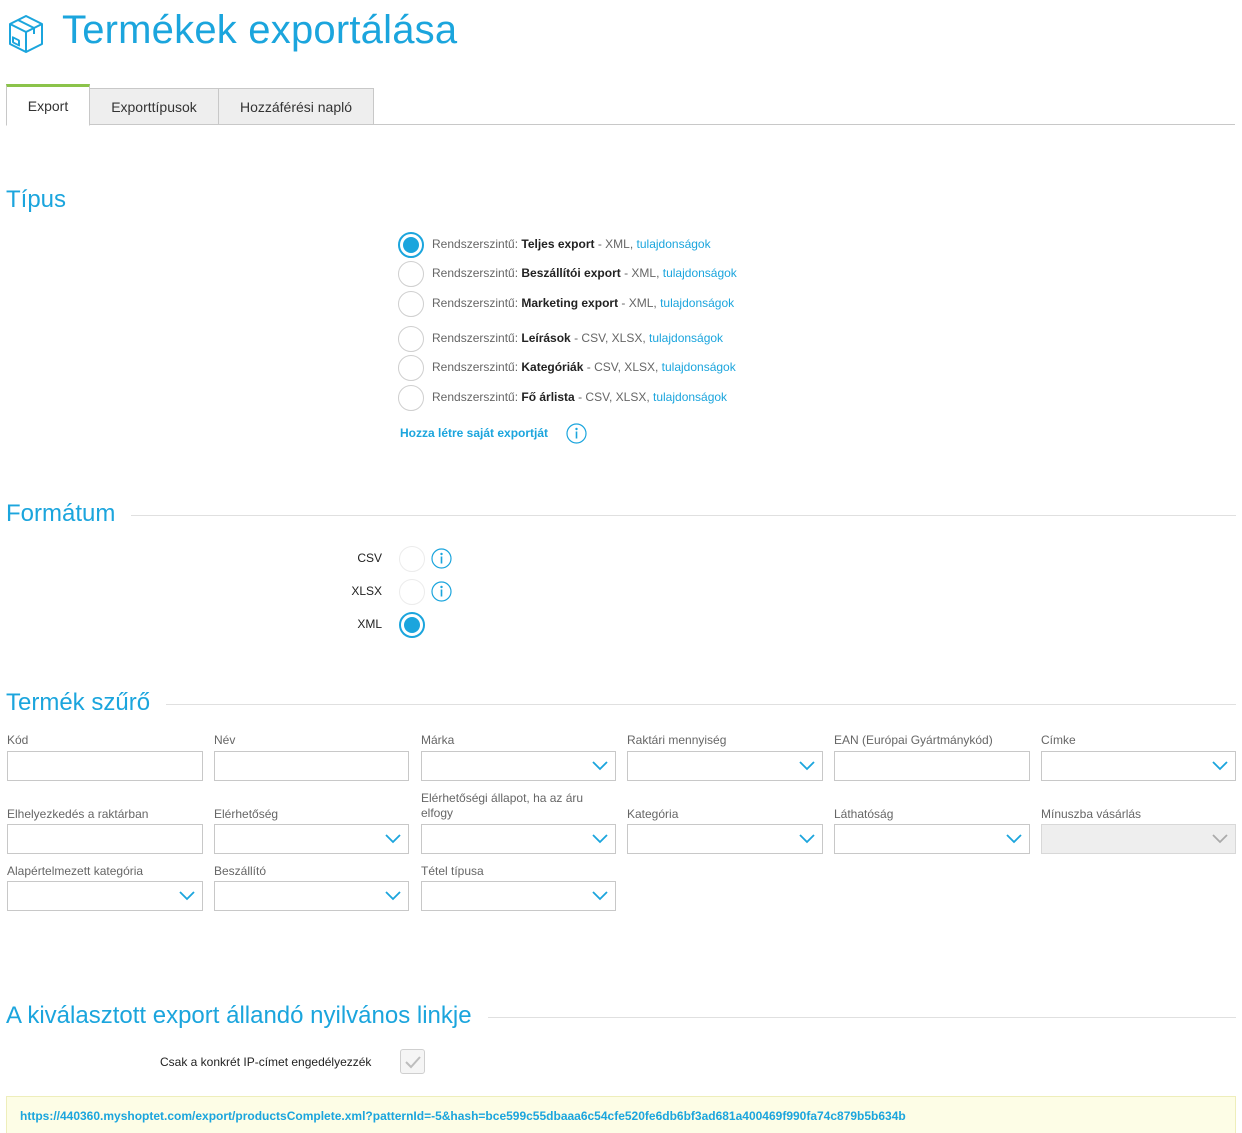 The height and width of the screenshot is (1133, 1242). Describe the element at coordinates (913, 740) in the screenshot. I see `ean-label: EAN (Európai Gyártmánykód)` at that location.